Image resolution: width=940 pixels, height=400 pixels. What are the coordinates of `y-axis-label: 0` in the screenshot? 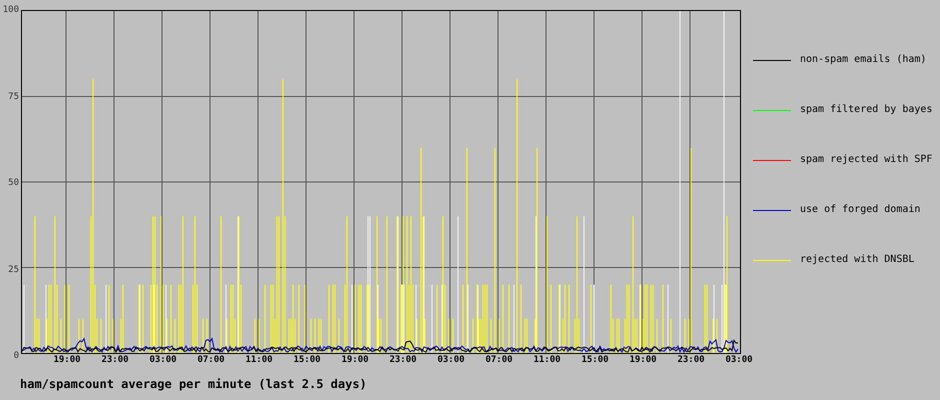 It's located at (16, 356).